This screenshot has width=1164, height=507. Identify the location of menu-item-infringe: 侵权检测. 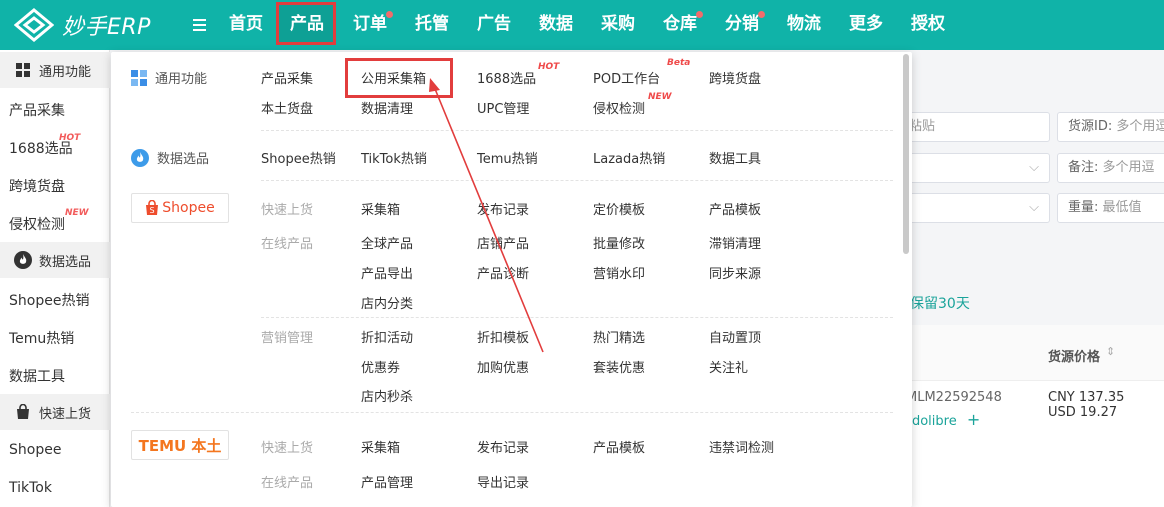
(619, 107).